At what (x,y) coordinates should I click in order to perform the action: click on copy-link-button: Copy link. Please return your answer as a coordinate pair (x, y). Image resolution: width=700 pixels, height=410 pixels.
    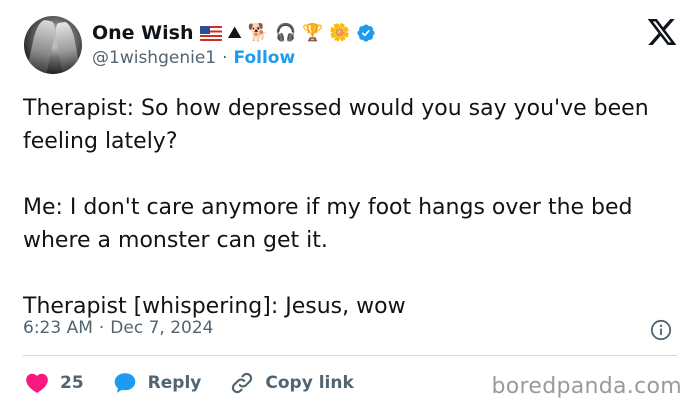
    Looking at the image, I should click on (291, 383).